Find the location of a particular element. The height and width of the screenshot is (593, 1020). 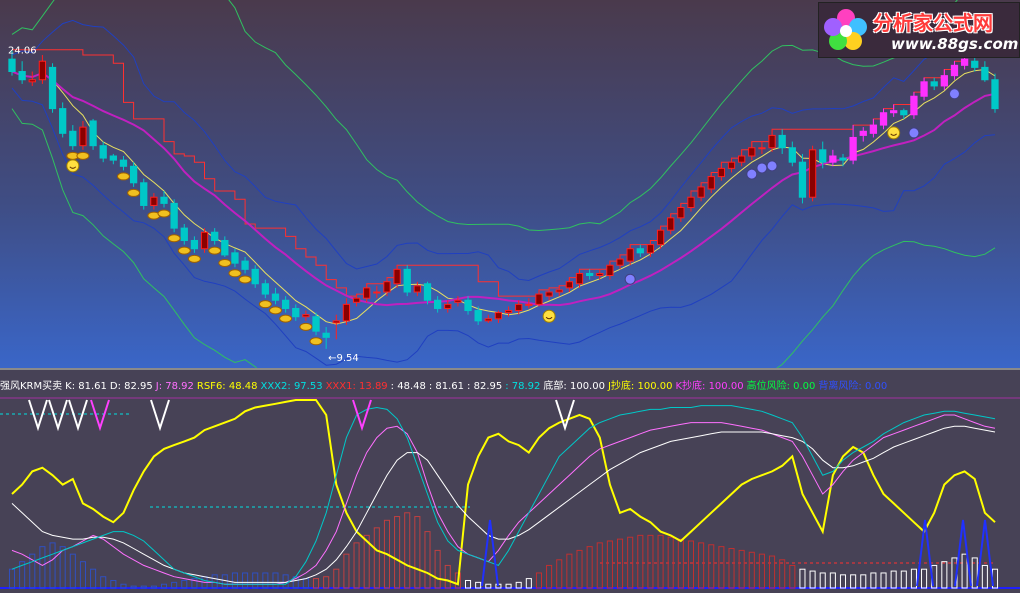

low-price-label: ←9.54 is located at coordinates (343, 358).